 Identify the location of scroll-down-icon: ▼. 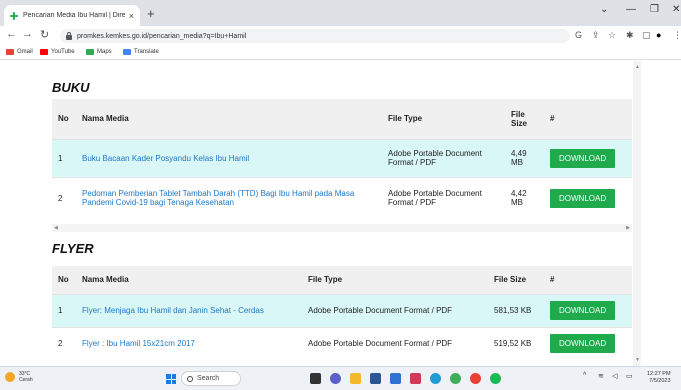
(637, 360).